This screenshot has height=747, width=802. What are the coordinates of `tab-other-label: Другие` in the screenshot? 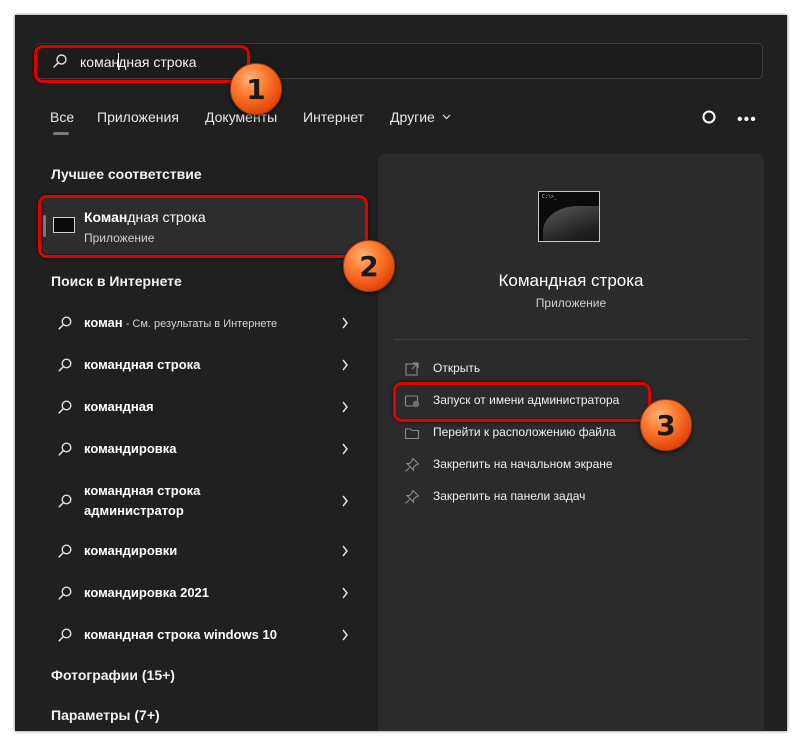 It's located at (412, 117).